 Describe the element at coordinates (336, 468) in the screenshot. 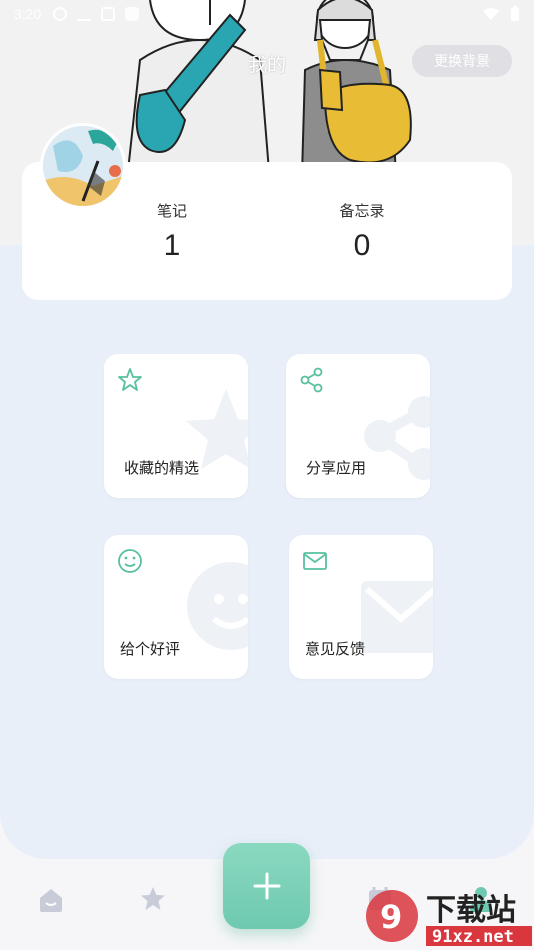

I see `share-app-label: 分享应用` at that location.